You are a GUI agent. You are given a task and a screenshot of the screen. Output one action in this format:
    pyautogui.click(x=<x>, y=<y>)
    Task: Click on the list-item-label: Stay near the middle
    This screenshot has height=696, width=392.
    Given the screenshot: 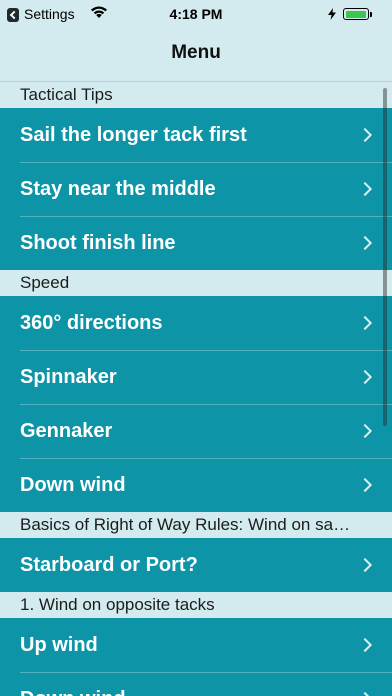 What is the action you would take?
    pyautogui.click(x=118, y=189)
    